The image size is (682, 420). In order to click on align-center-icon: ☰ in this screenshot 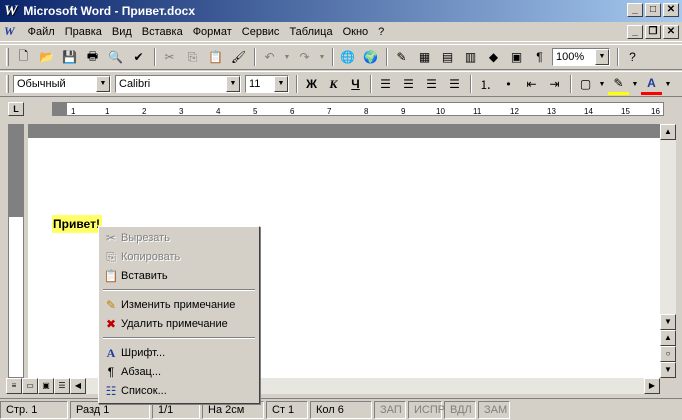, I will do `click(408, 84)`.